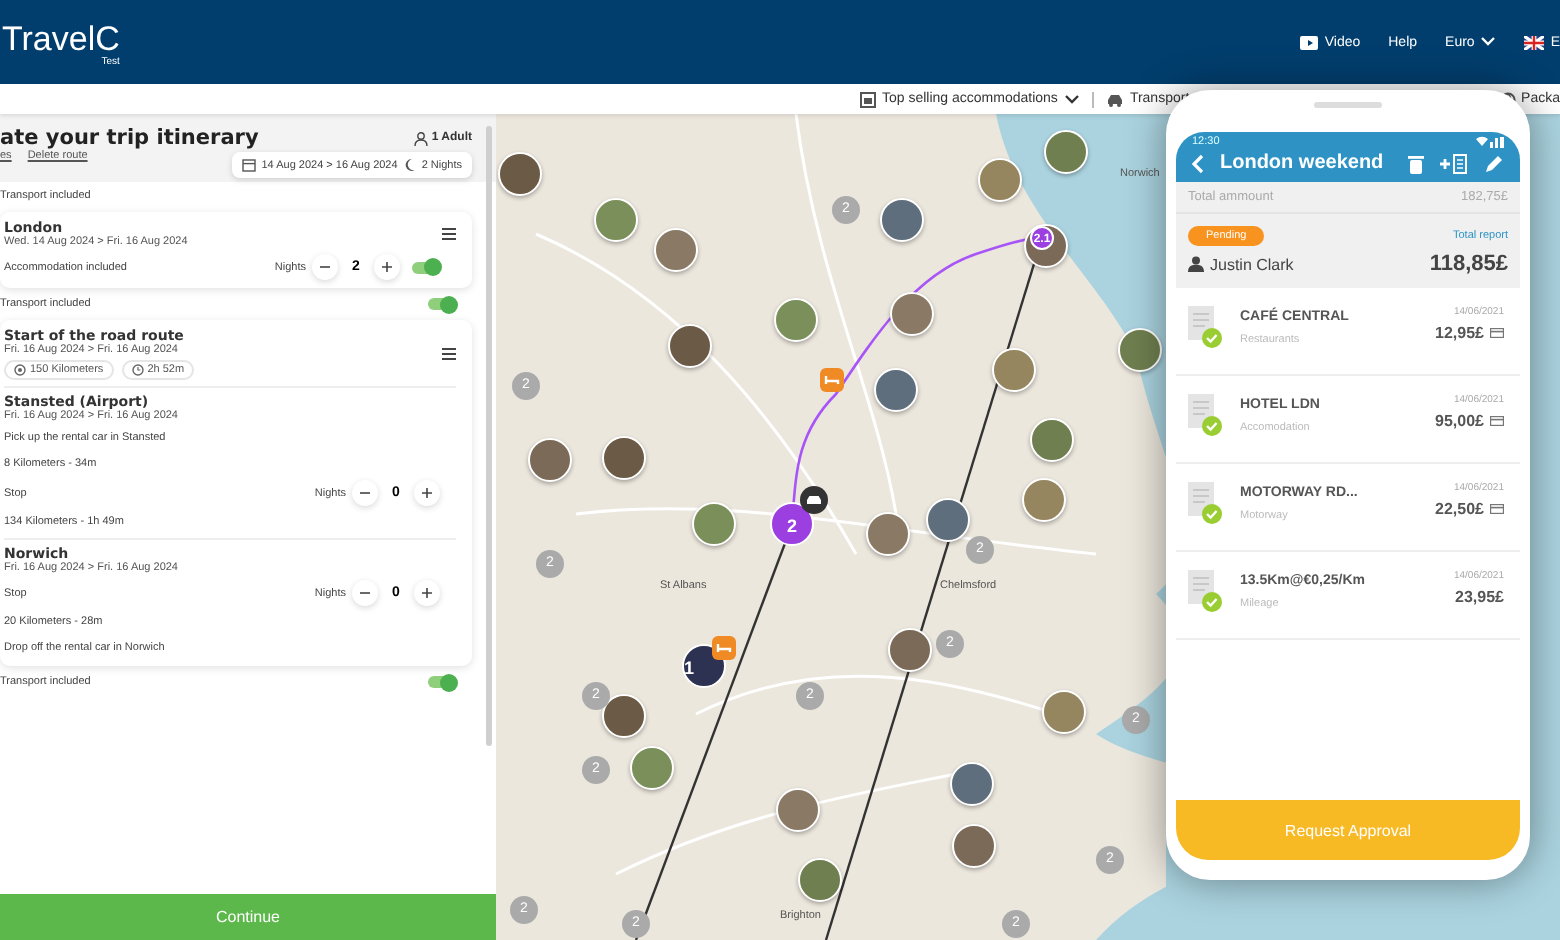 The width and height of the screenshot is (1560, 940). I want to click on add-receipt-icon, so click(1454, 163).